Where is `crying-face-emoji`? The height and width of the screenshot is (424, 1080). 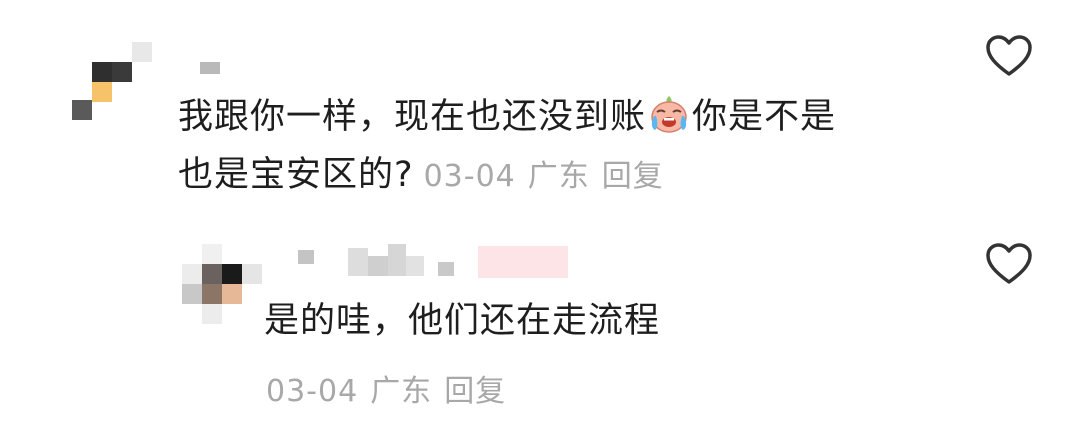
crying-face-emoji is located at coordinates (669, 114).